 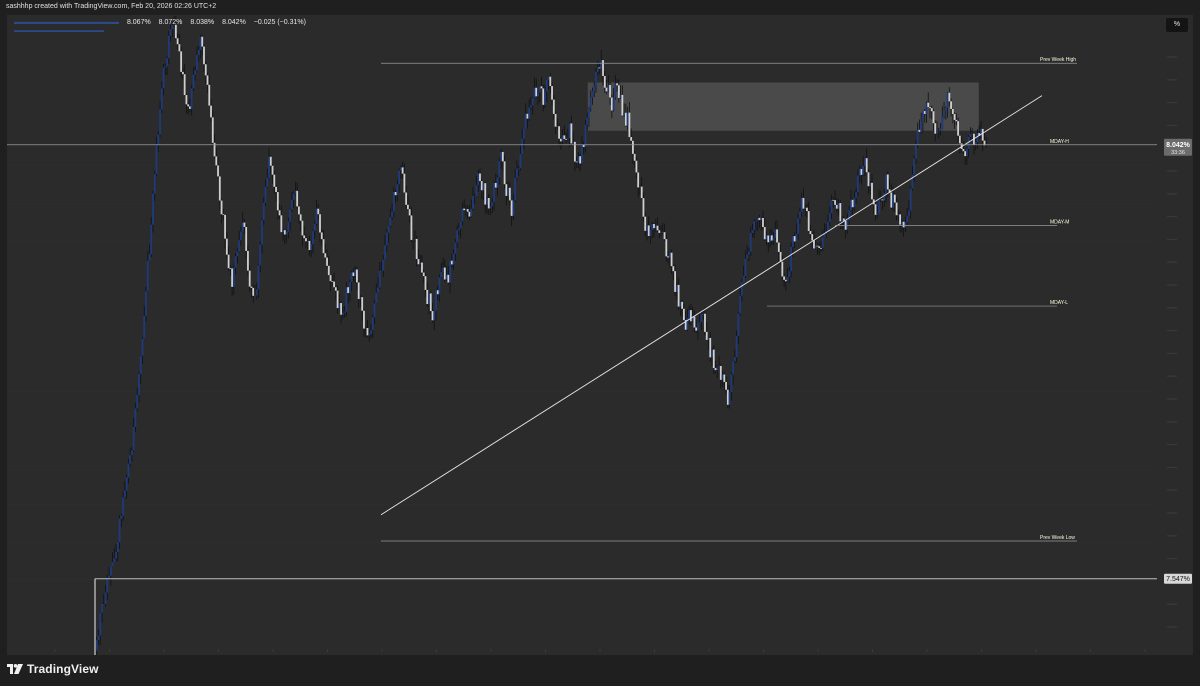 I want to click on percent-scale-button: %, so click(x=1177, y=25).